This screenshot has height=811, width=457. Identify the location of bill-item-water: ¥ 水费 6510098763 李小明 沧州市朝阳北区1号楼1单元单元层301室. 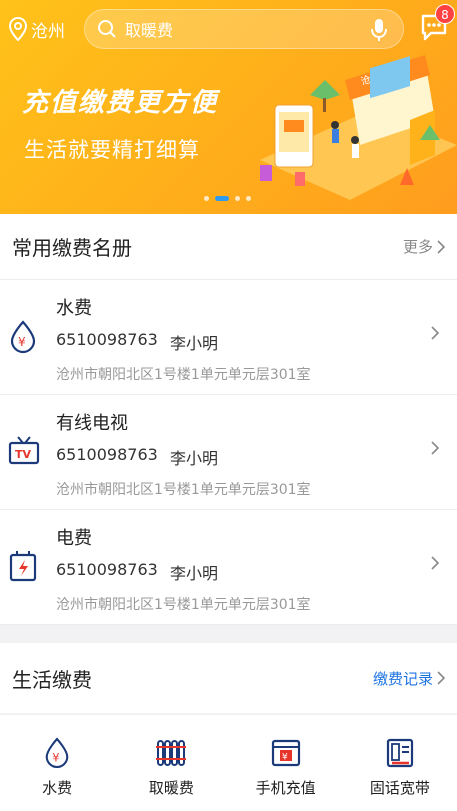
(228, 337).